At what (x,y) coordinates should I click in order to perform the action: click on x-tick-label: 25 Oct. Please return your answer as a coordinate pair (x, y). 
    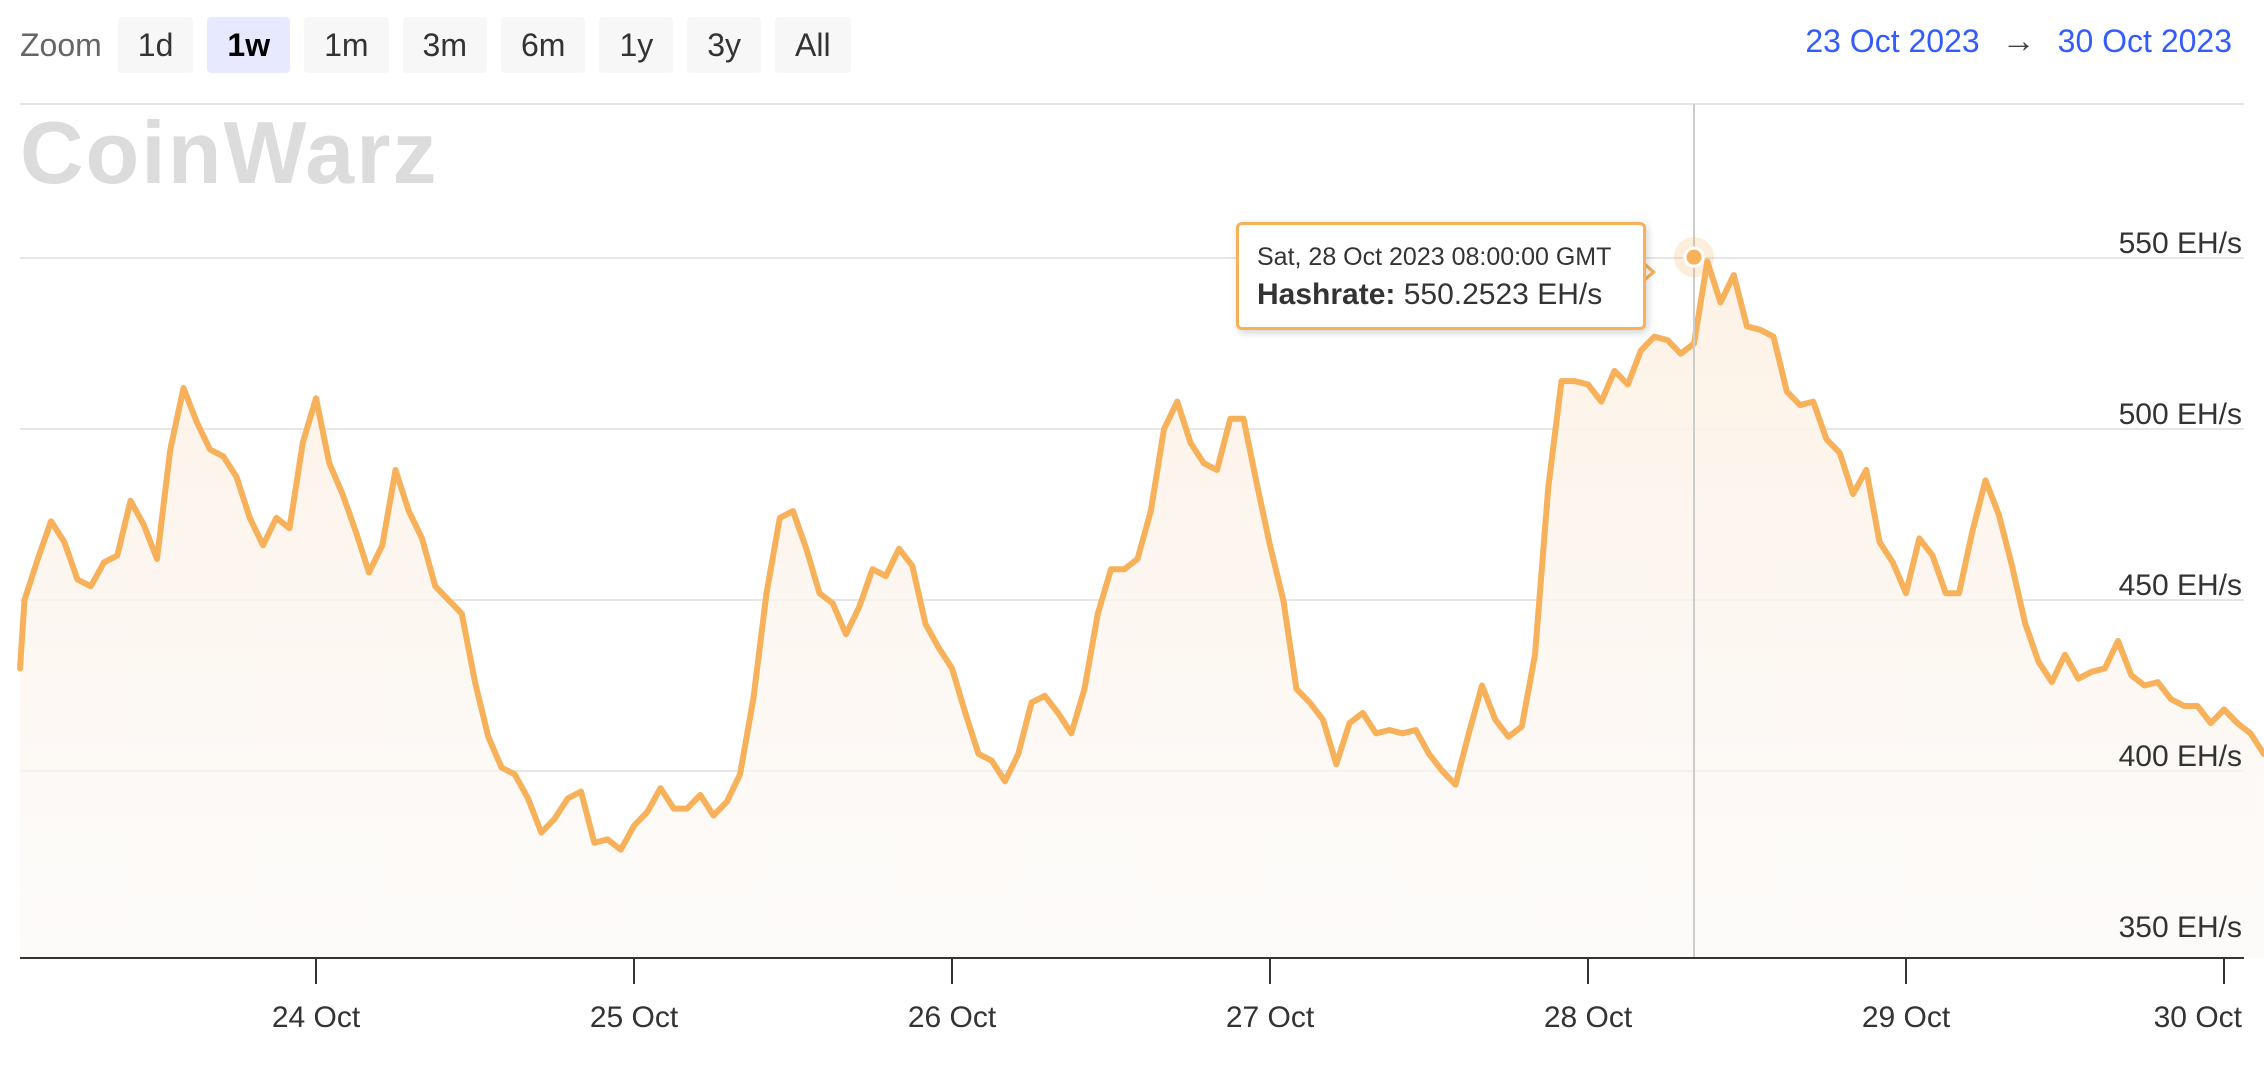
    Looking at the image, I should click on (634, 1017).